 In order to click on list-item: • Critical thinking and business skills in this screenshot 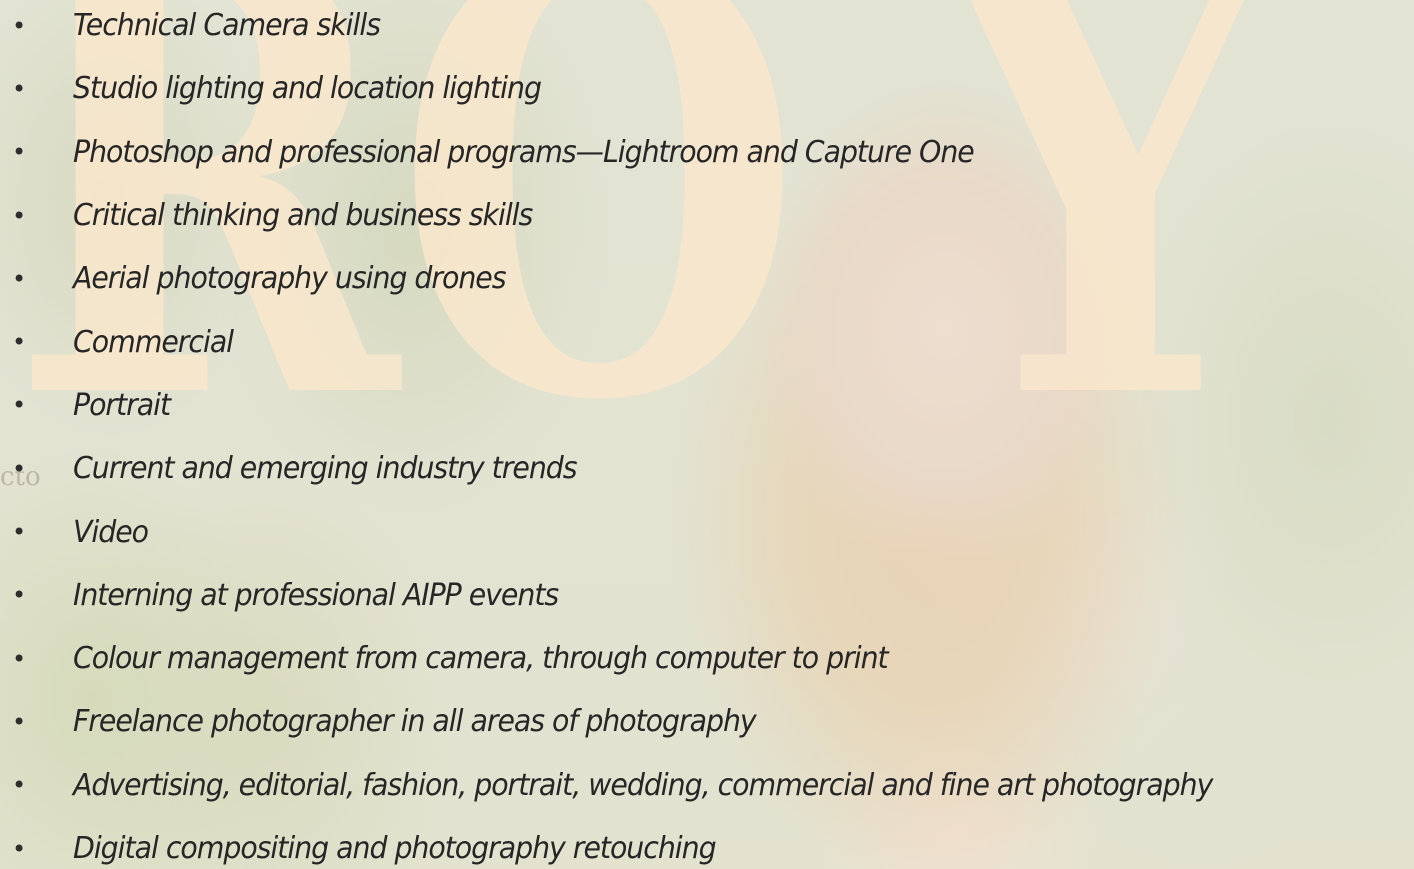, I will do `click(707, 215)`.